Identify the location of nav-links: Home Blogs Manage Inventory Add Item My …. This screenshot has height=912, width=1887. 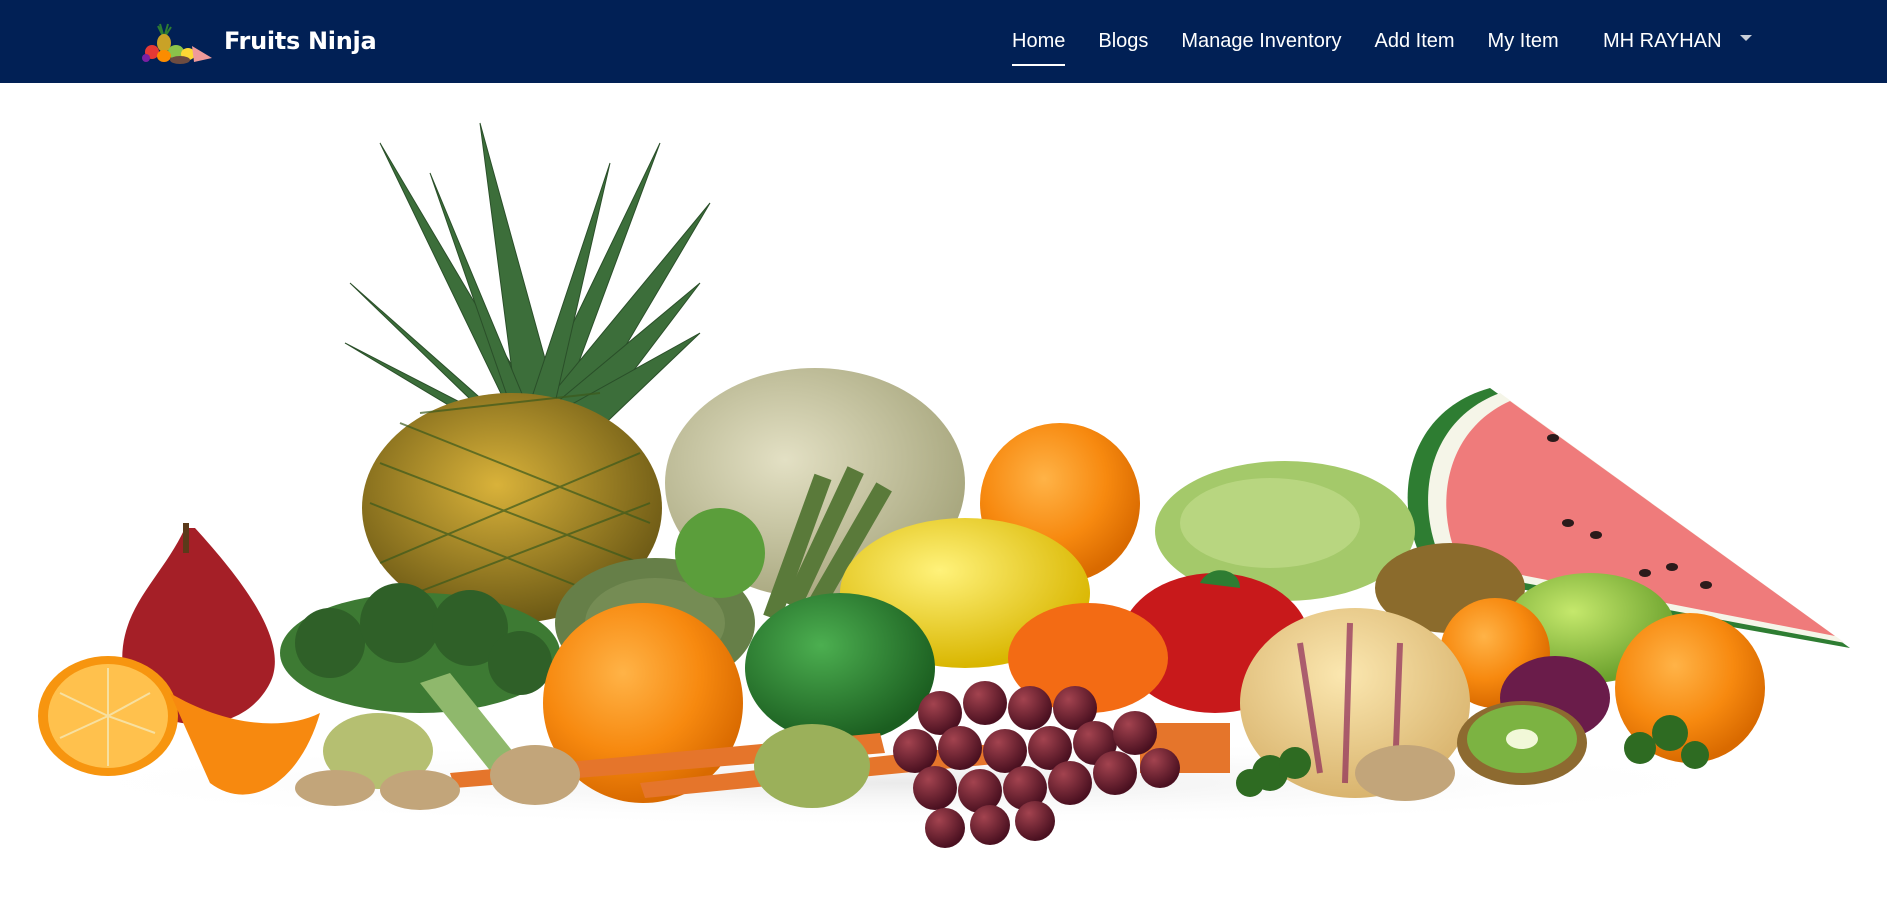
(1302, 41).